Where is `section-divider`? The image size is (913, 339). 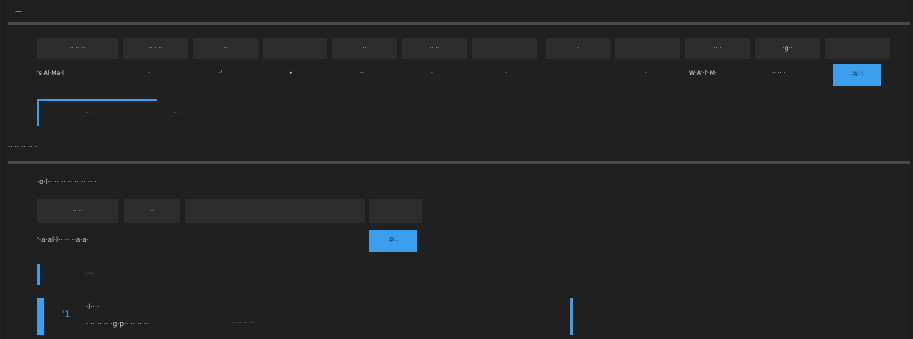 section-divider is located at coordinates (459, 162).